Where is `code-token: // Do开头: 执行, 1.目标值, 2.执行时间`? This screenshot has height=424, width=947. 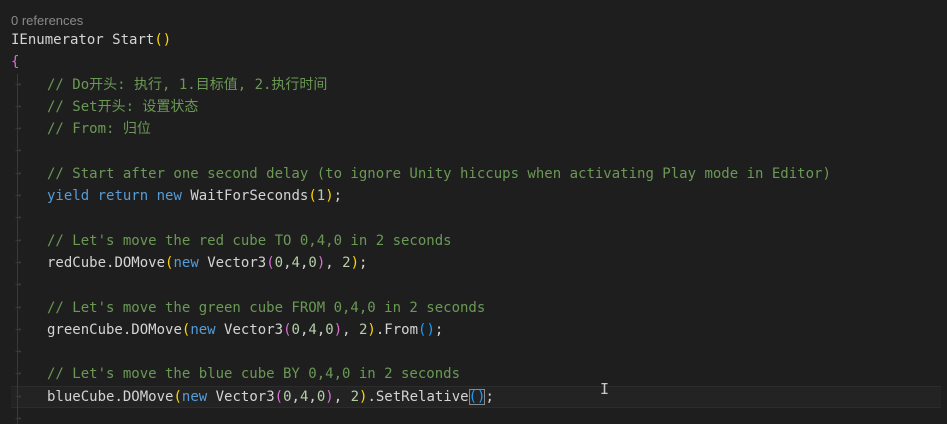 code-token: // Do开头: 执行, 1.目标值, 2.执行时间 is located at coordinates (187, 84).